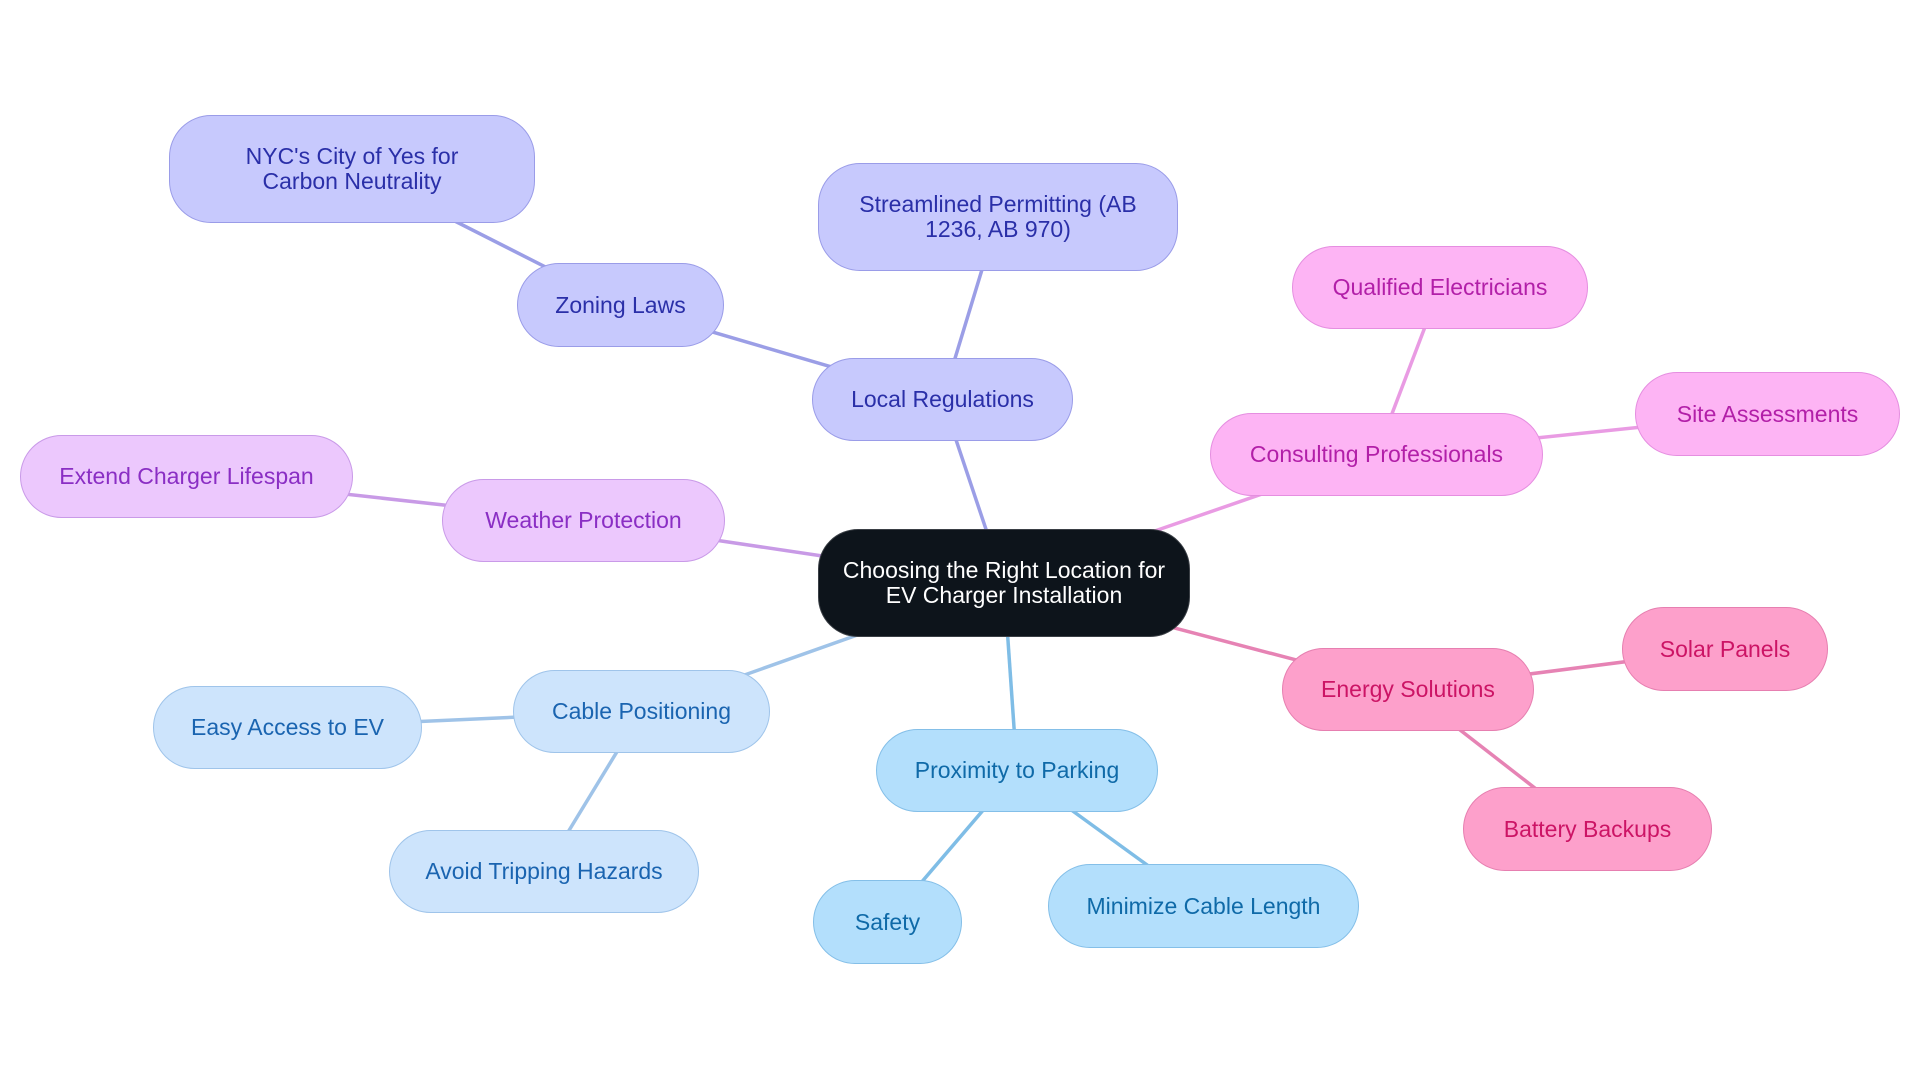 The image size is (1920, 1083). Describe the element at coordinates (641, 711) in the screenshot. I see `node-cable-positioning: Cable Positioning` at that location.